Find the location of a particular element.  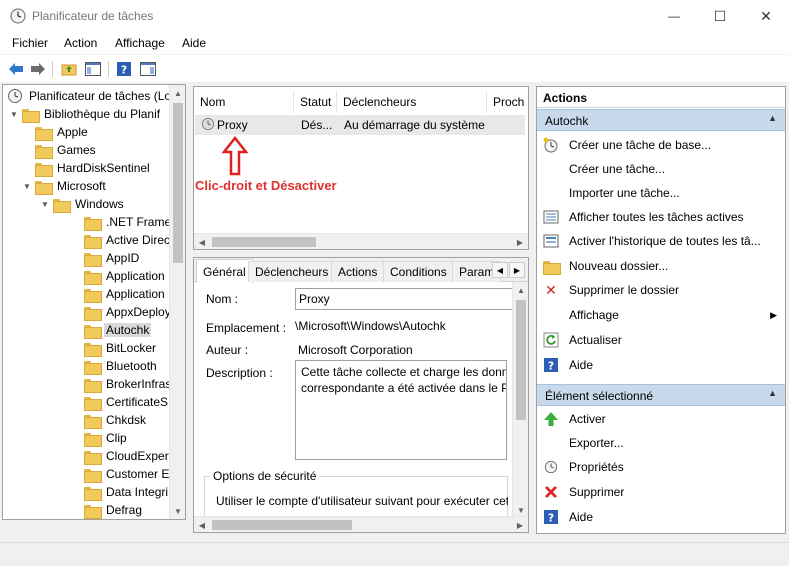

red-x-icon is located at coordinates (551, 492).